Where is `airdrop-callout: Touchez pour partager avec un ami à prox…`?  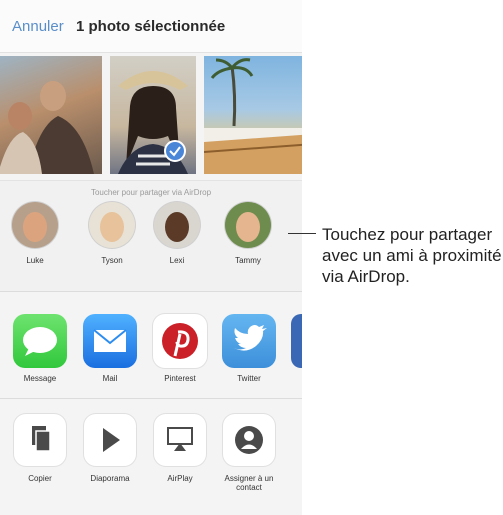
airdrop-callout: Touchez pour partager avec un ami à prox… is located at coordinates (412, 255).